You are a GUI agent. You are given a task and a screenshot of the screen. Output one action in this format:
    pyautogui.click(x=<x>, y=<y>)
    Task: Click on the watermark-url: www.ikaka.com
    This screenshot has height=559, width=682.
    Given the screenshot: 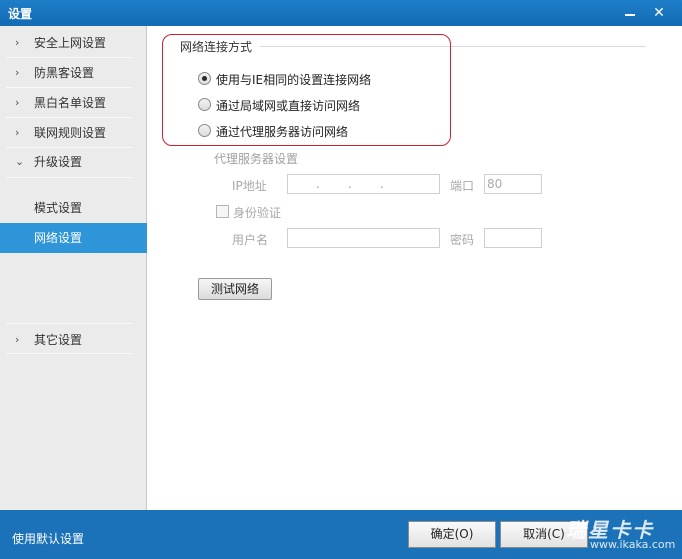 What is the action you would take?
    pyautogui.click(x=633, y=544)
    